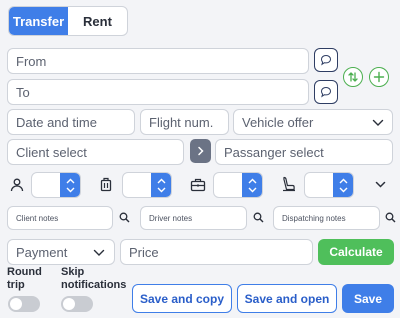  I want to click on date-time-placeholder: Date and time, so click(56, 122).